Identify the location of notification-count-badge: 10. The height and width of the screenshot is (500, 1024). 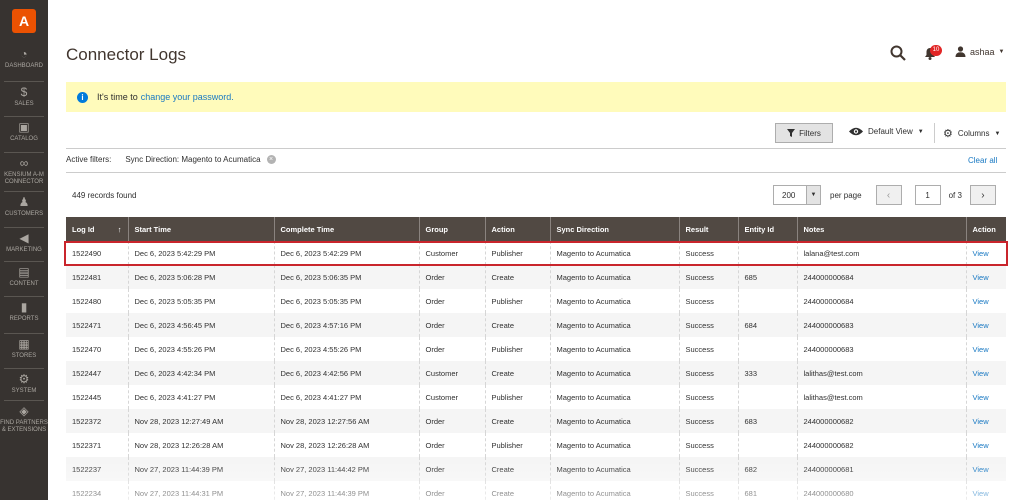
(936, 50).